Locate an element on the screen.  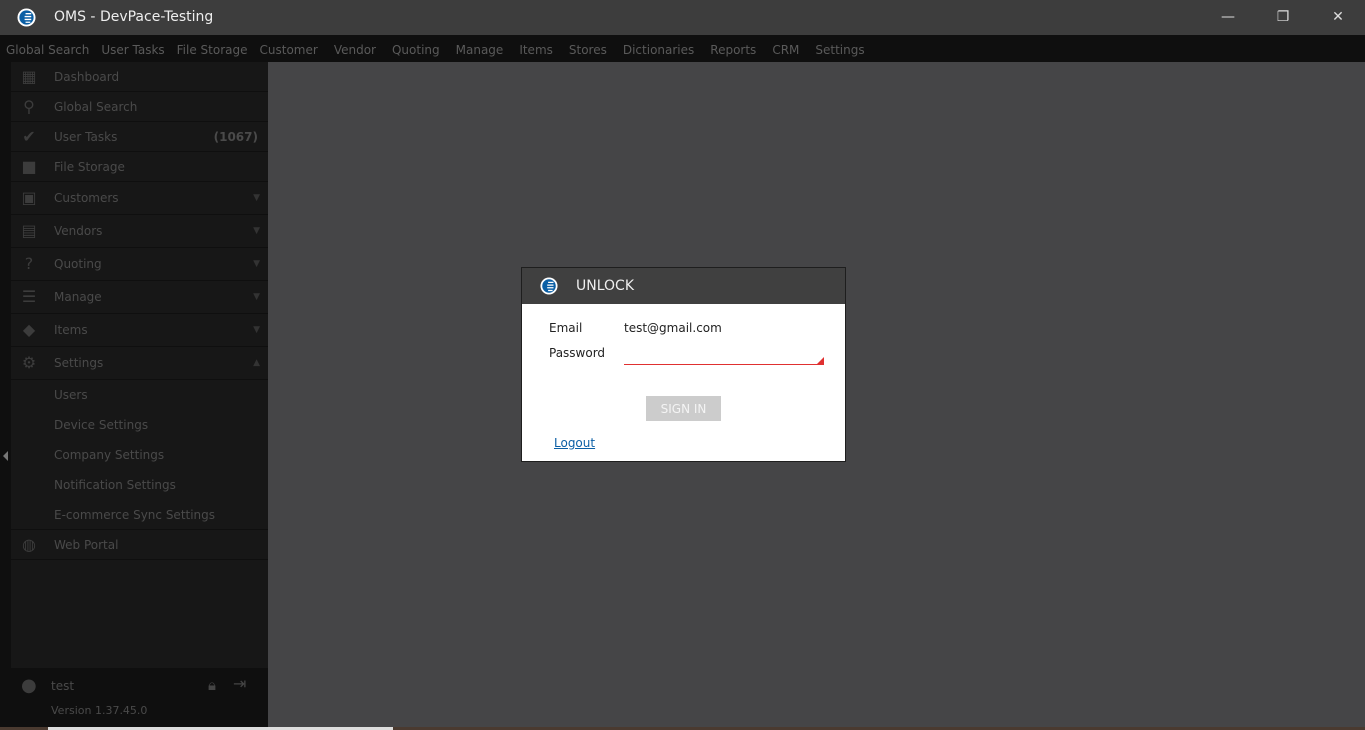
sidebar-subitem-users: Users is located at coordinates (139, 395).